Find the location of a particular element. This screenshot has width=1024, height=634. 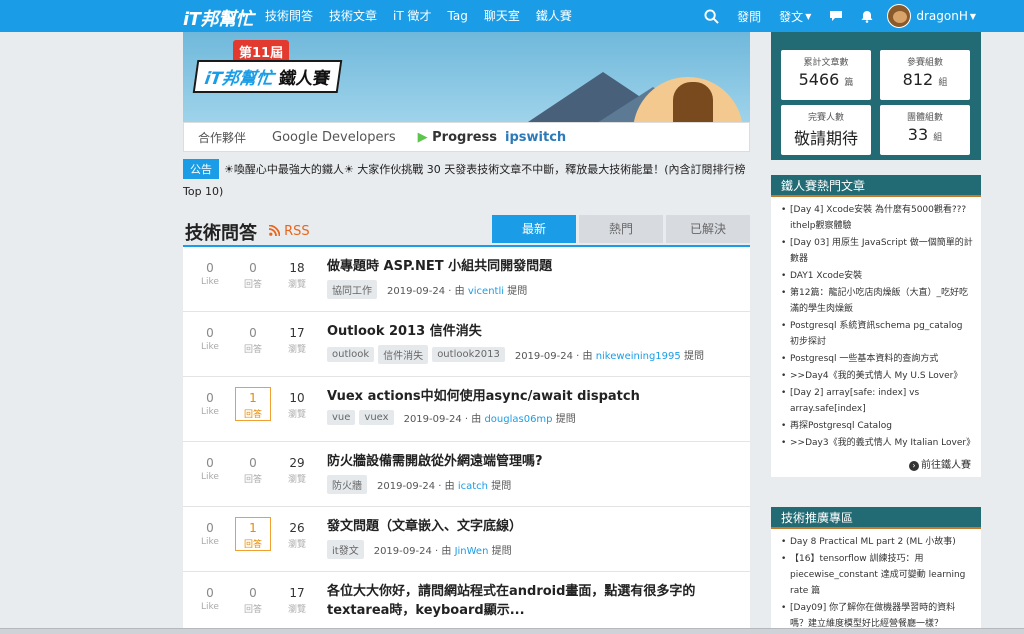

user-menu: dragonH ▼ is located at coordinates (931, 16).